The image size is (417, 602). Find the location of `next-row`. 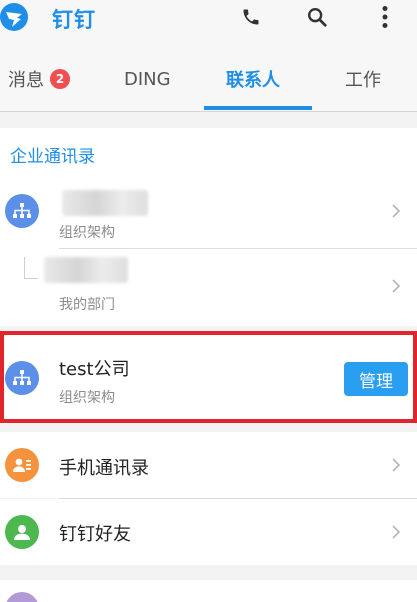

next-row is located at coordinates (208, 591).